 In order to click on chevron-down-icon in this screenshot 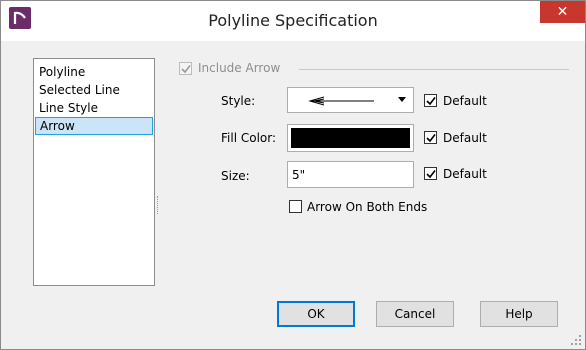, I will do `click(402, 99)`.